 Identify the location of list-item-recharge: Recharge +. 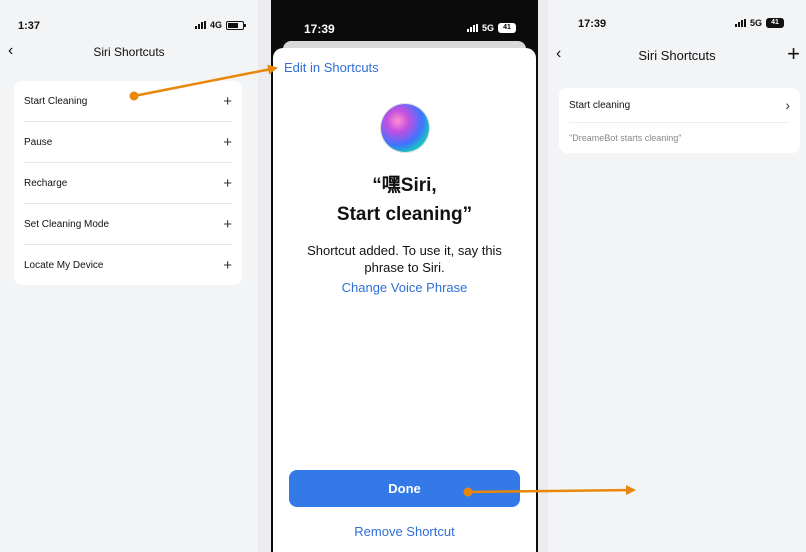
(128, 183).